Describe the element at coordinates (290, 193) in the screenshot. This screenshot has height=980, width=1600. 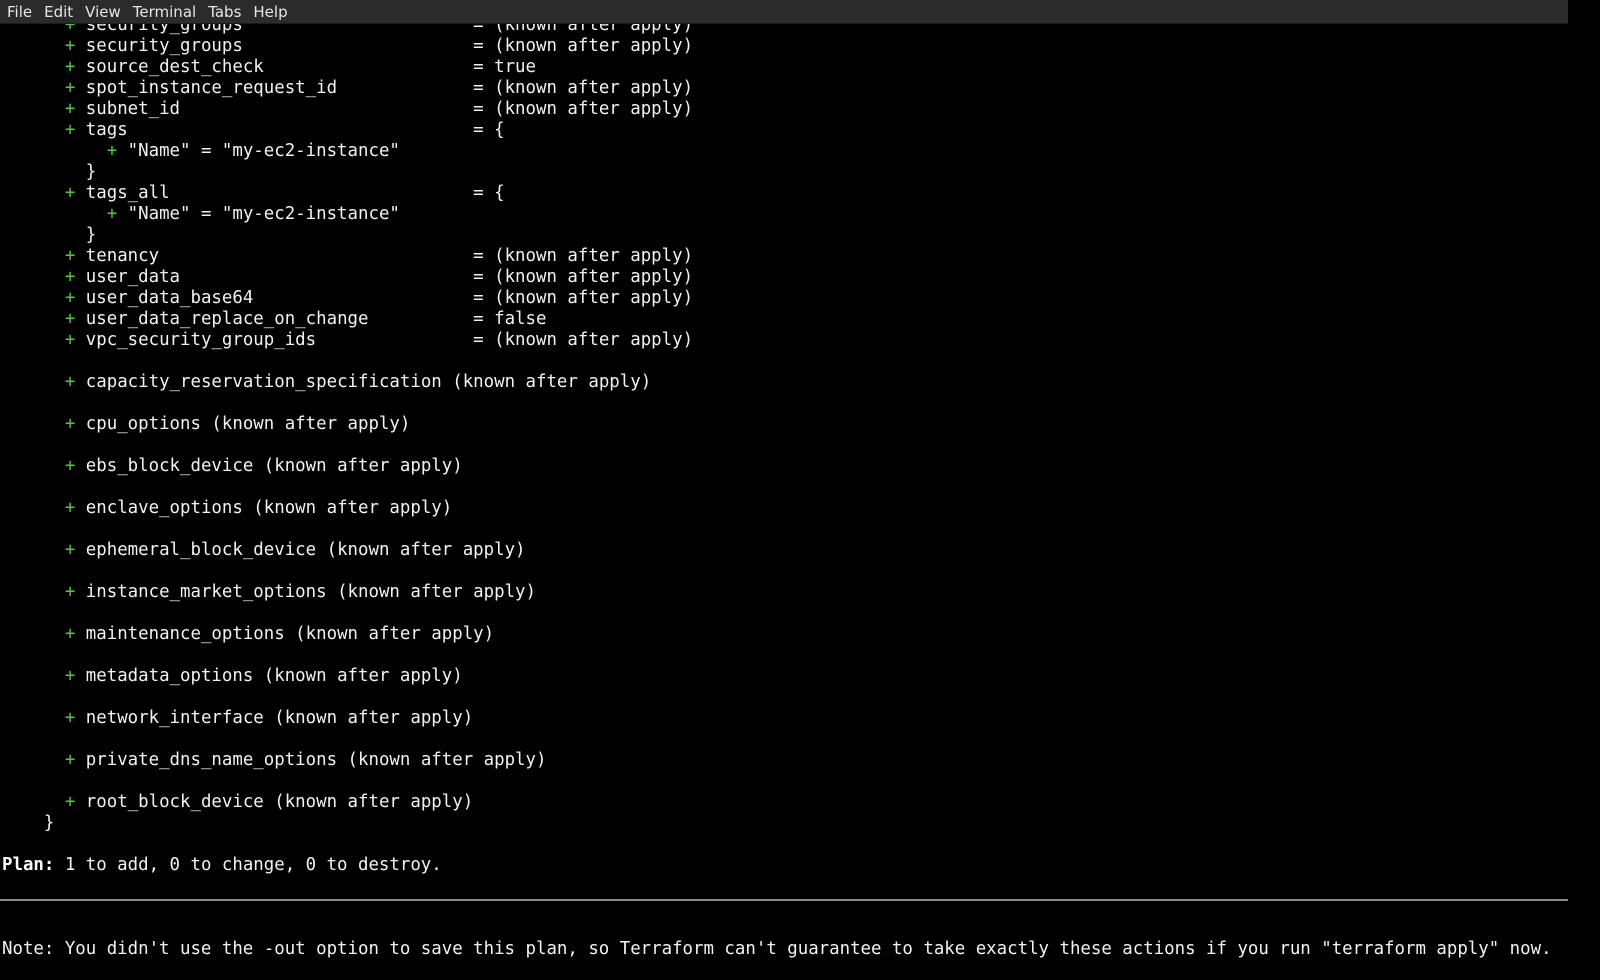
I see `line-text: tags_all = {` at that location.